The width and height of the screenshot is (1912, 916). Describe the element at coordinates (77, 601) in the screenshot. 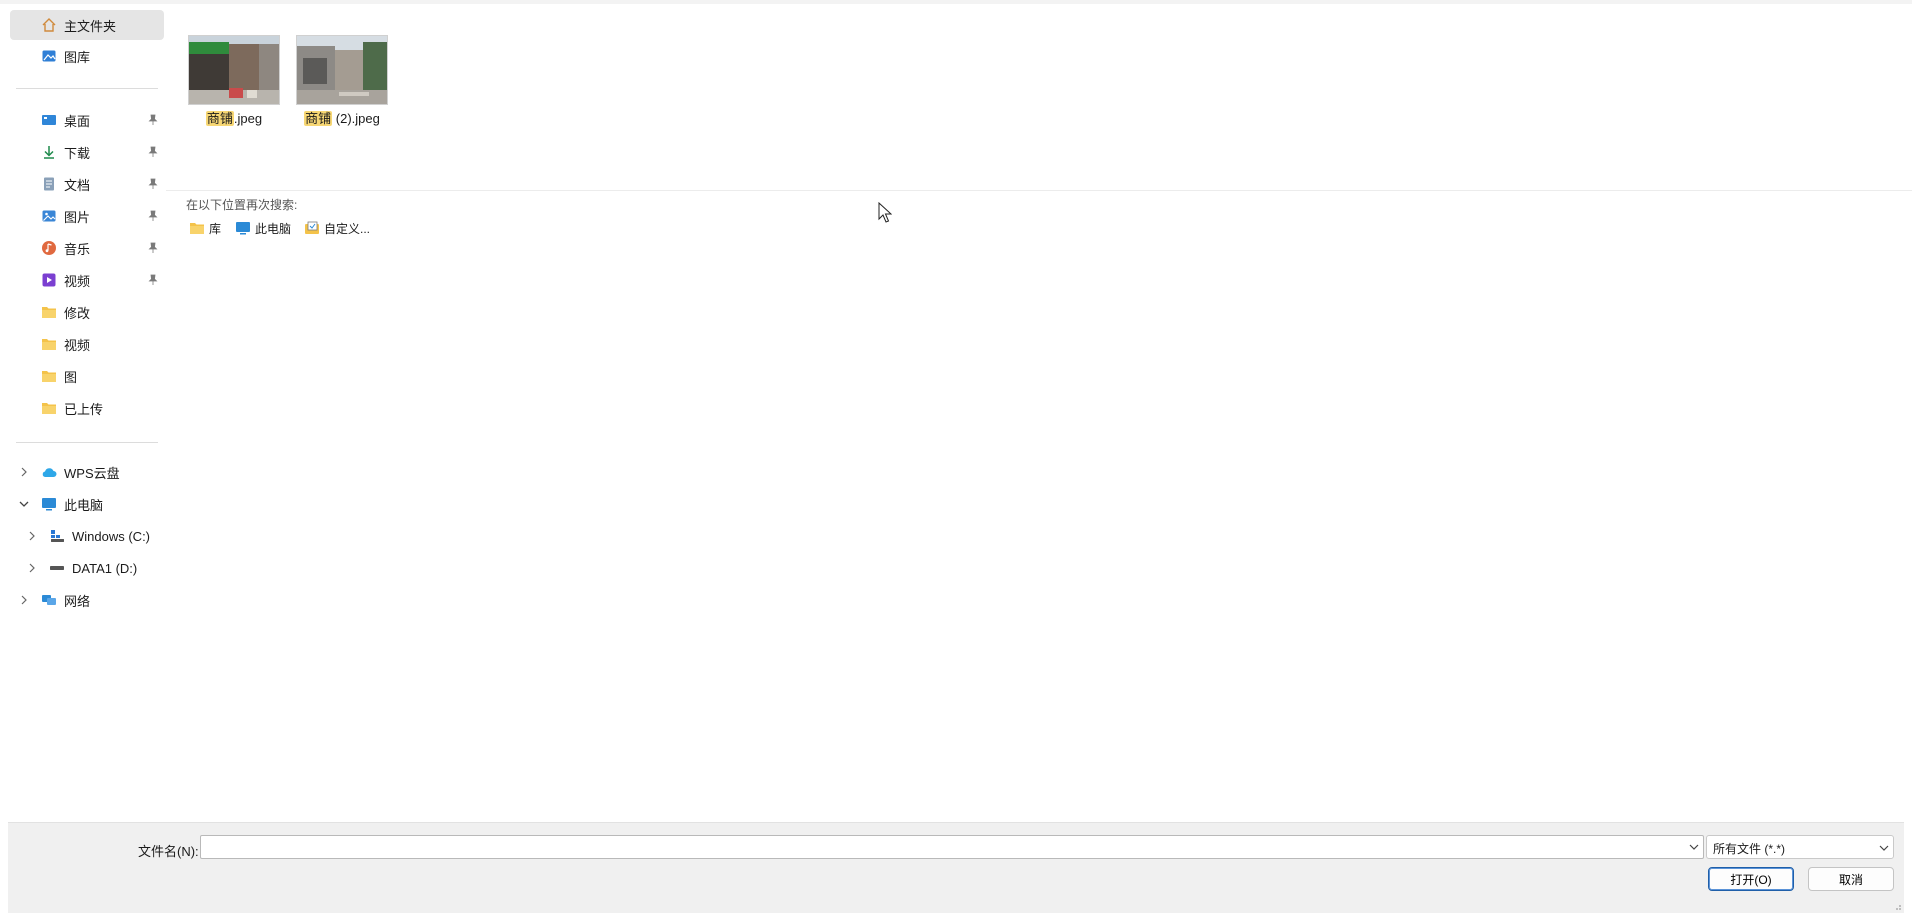

I see `tree-item-label: 网络` at that location.